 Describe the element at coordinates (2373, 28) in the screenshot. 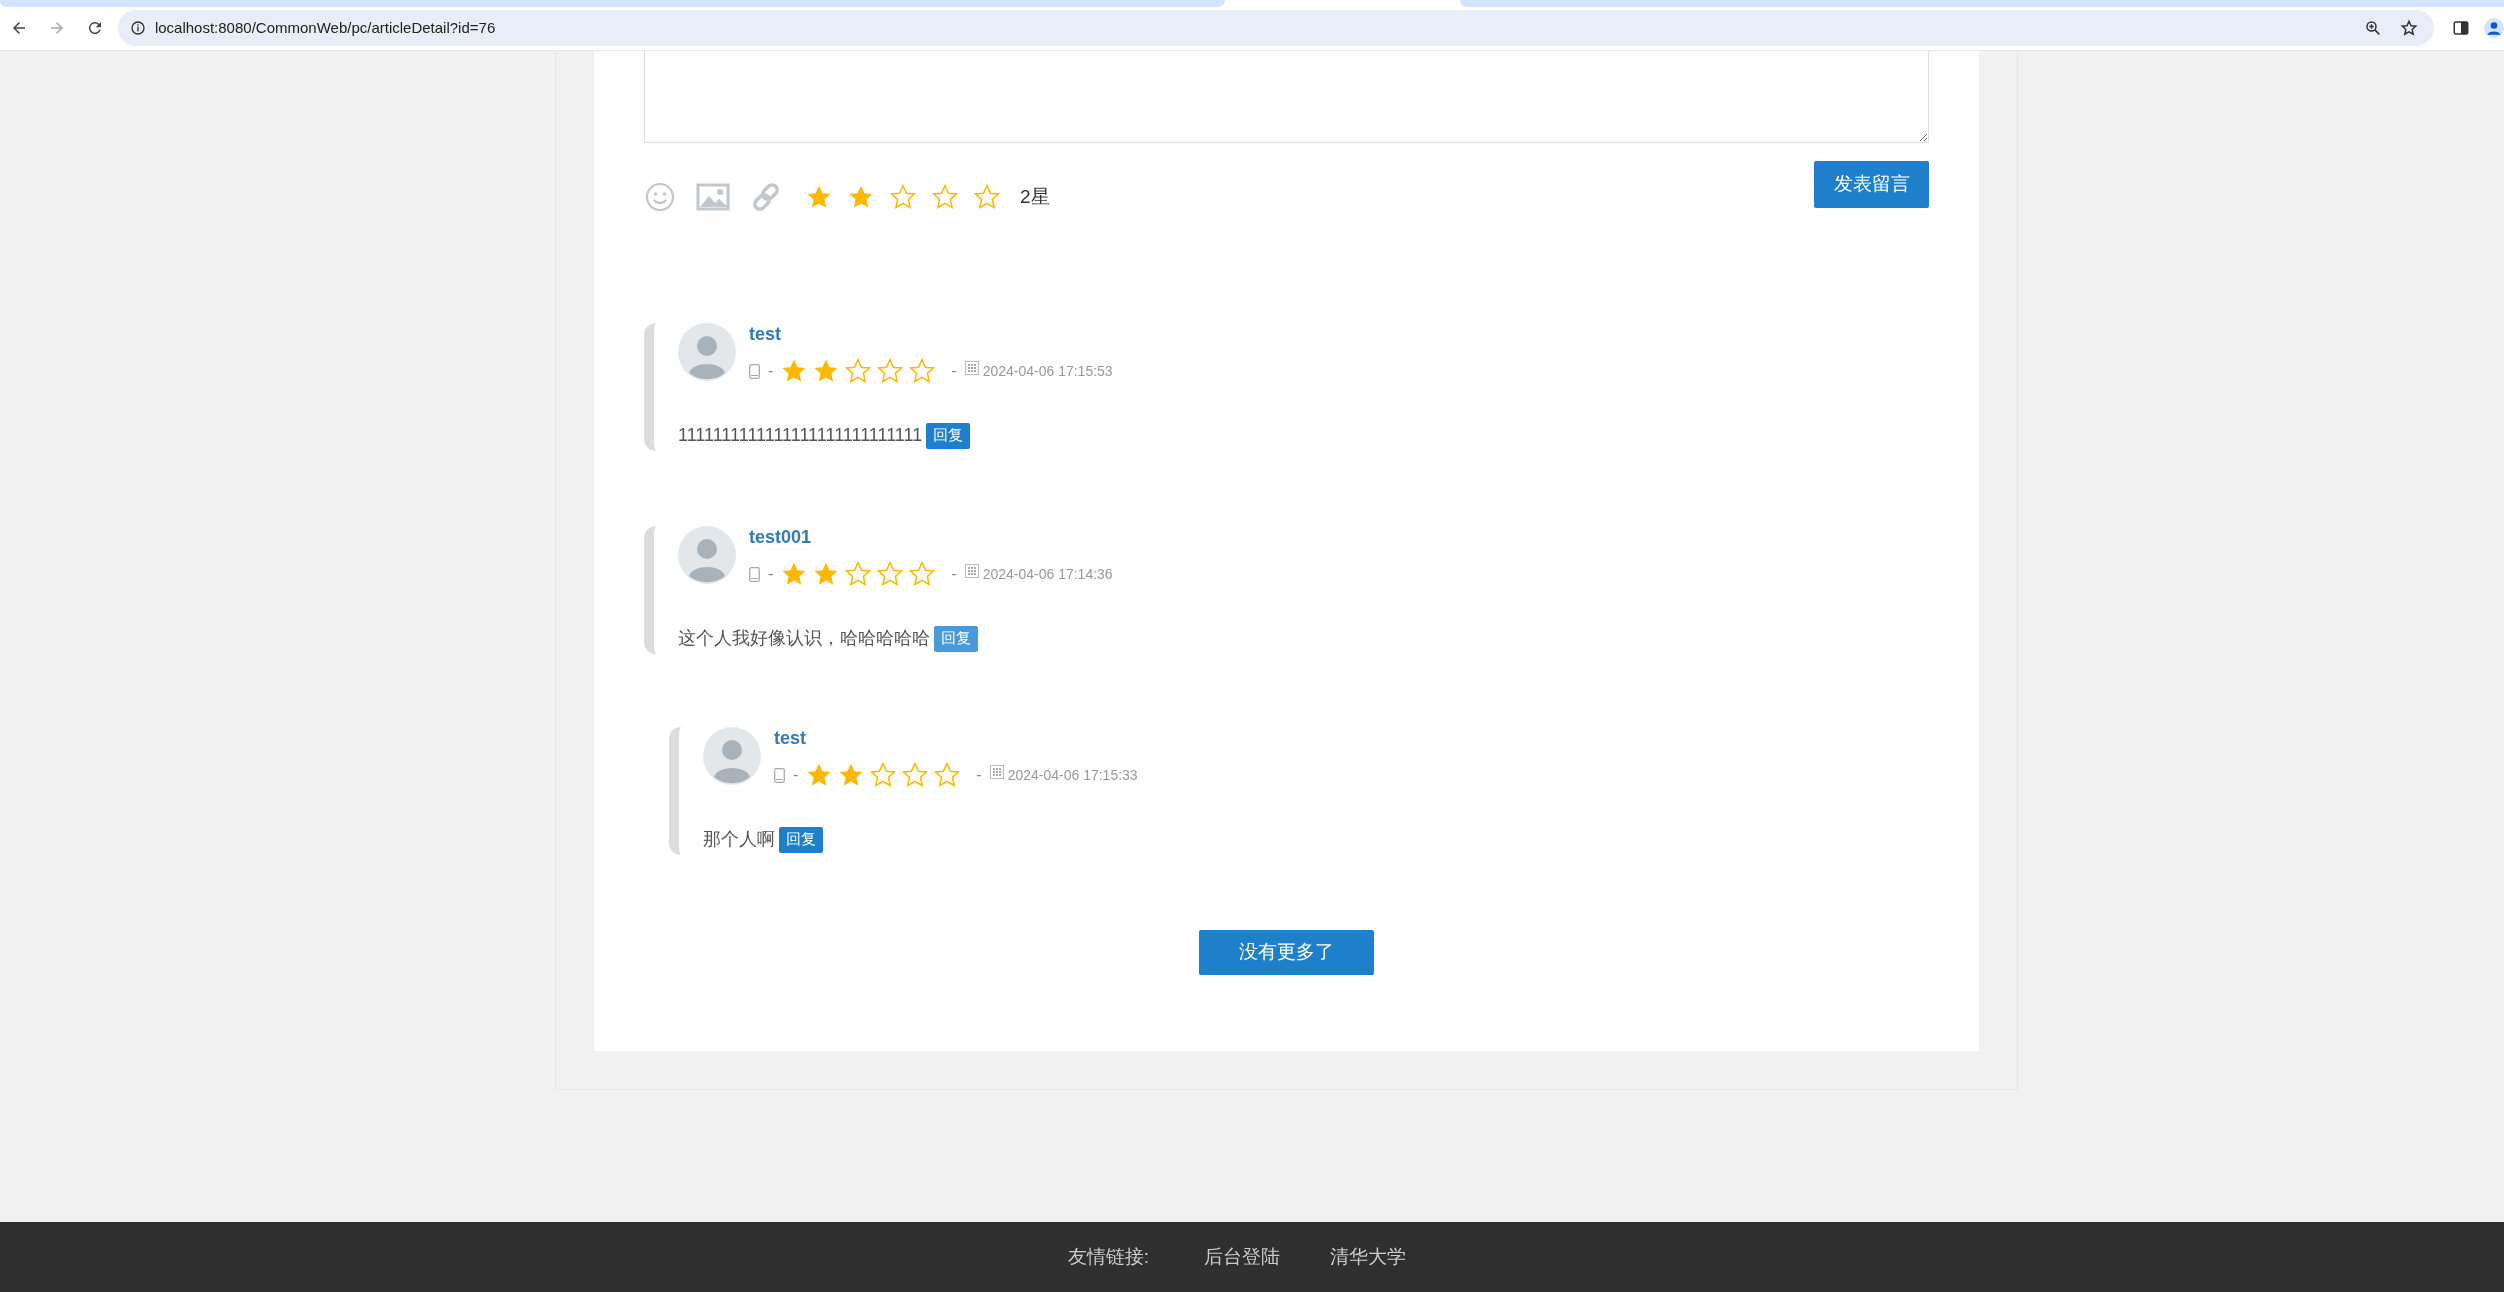

I see `zoom-icon` at that location.